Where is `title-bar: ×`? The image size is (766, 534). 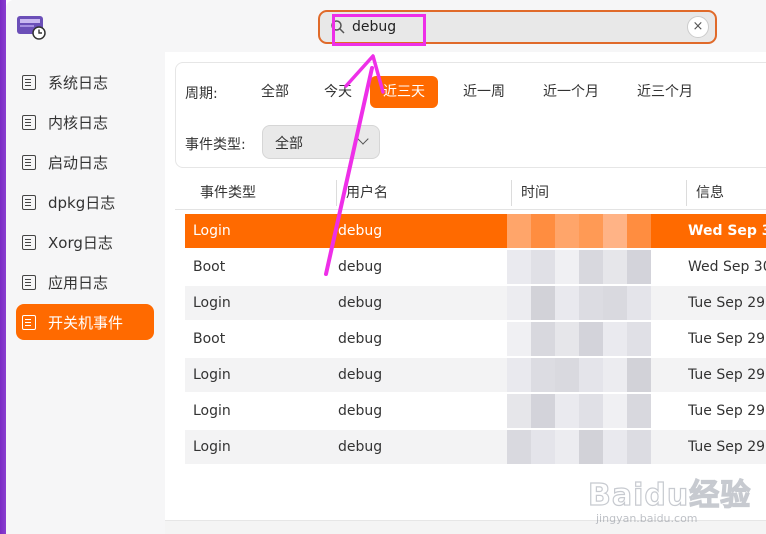 title-bar: × is located at coordinates (386, 26).